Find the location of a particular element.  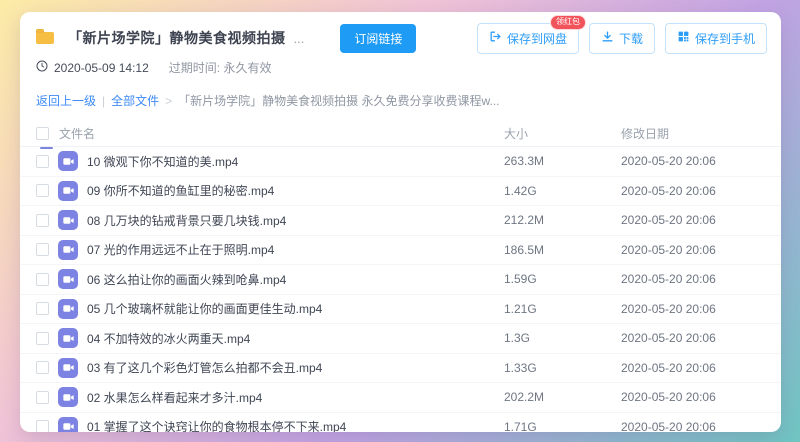

header-actions: 领红包 保存到网盘 下载 保存到手机 is located at coordinates (621, 34).